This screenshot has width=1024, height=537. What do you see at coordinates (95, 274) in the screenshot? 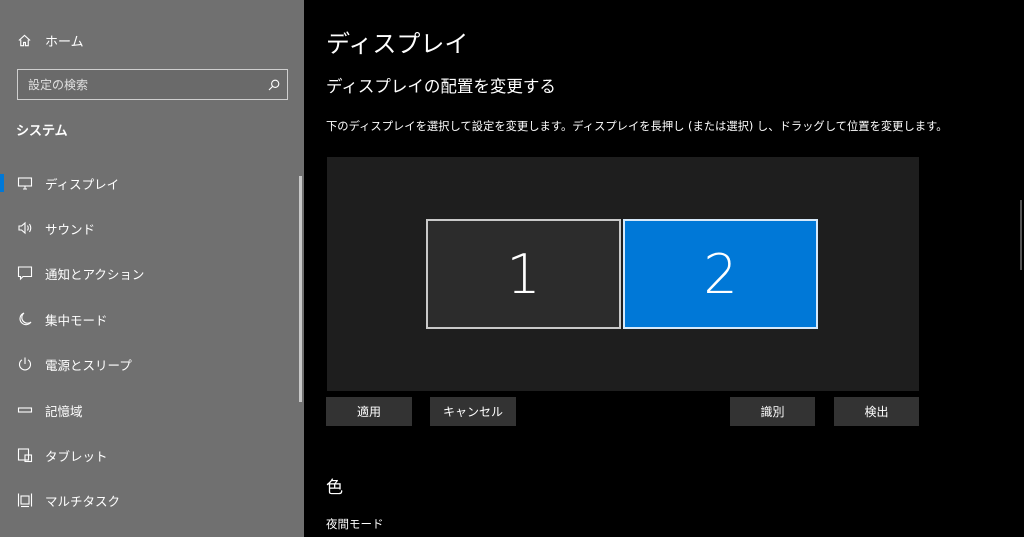
I see `sidebar-item-label: 通知とアクション` at bounding box center [95, 274].